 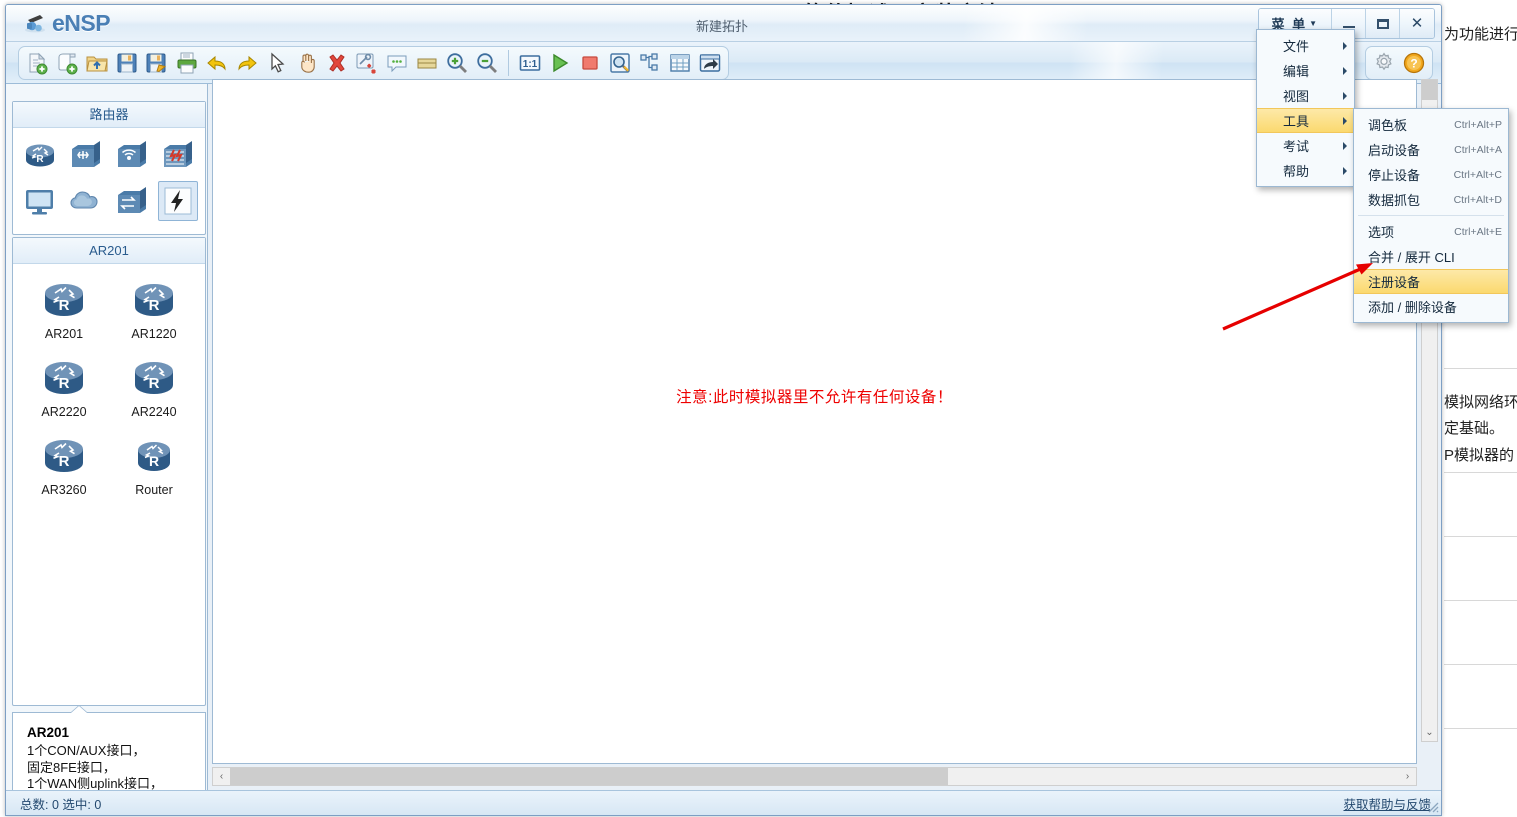 What do you see at coordinates (1412, 307) in the screenshot?
I see `menu-item-label: 添加 / 删除设备` at bounding box center [1412, 307].